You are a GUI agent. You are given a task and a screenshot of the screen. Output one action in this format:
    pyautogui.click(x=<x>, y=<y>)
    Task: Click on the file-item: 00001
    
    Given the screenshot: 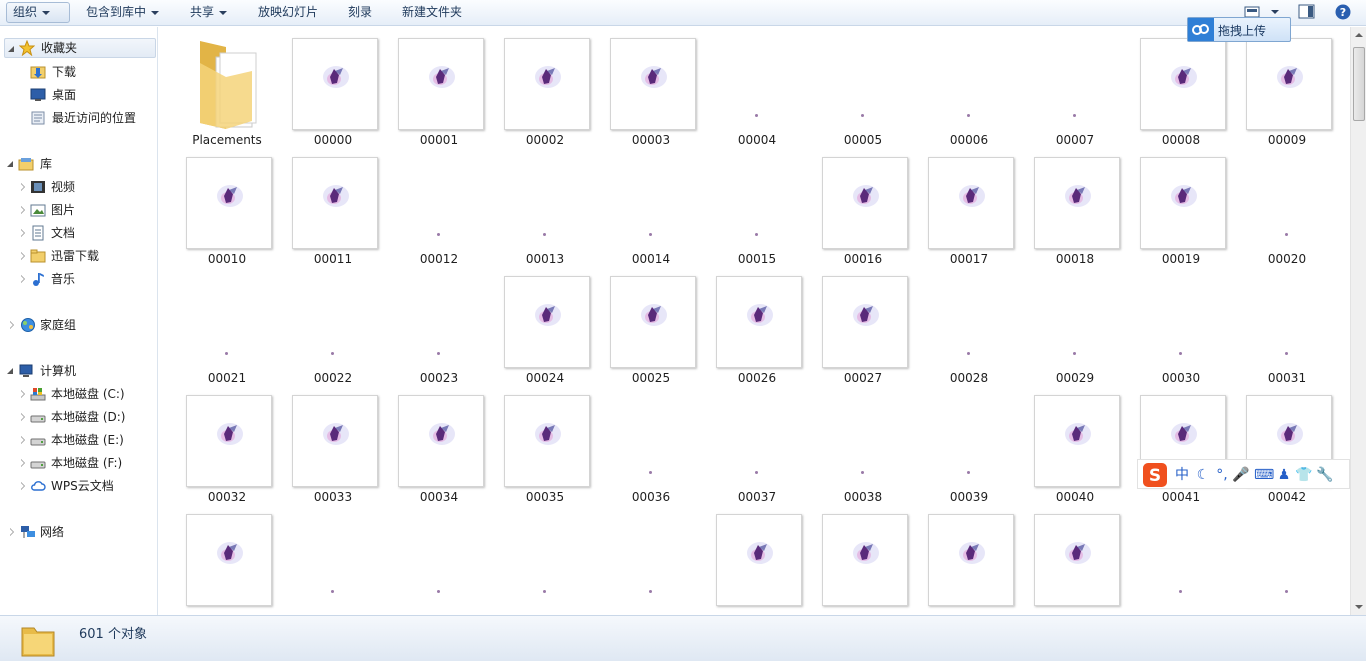 What is the action you would take?
    pyautogui.click(x=439, y=87)
    